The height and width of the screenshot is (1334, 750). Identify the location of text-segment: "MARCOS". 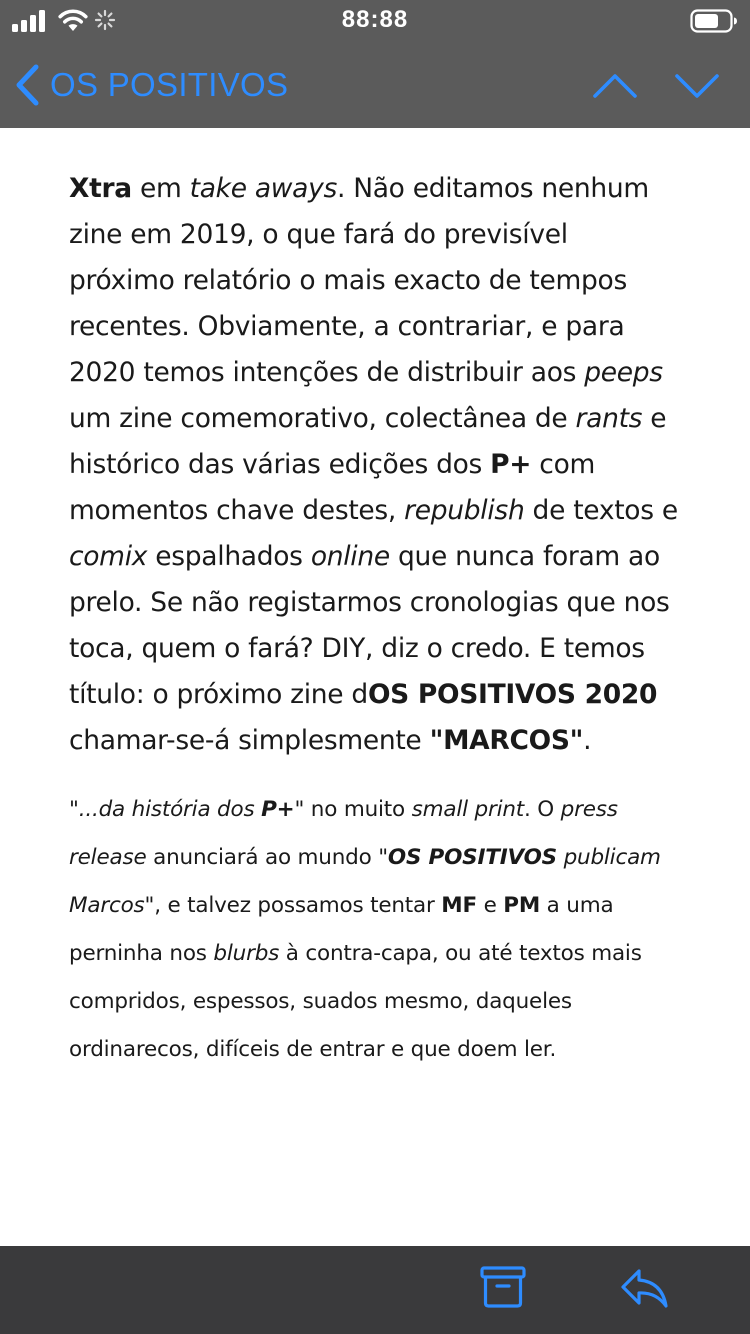
(506, 740).